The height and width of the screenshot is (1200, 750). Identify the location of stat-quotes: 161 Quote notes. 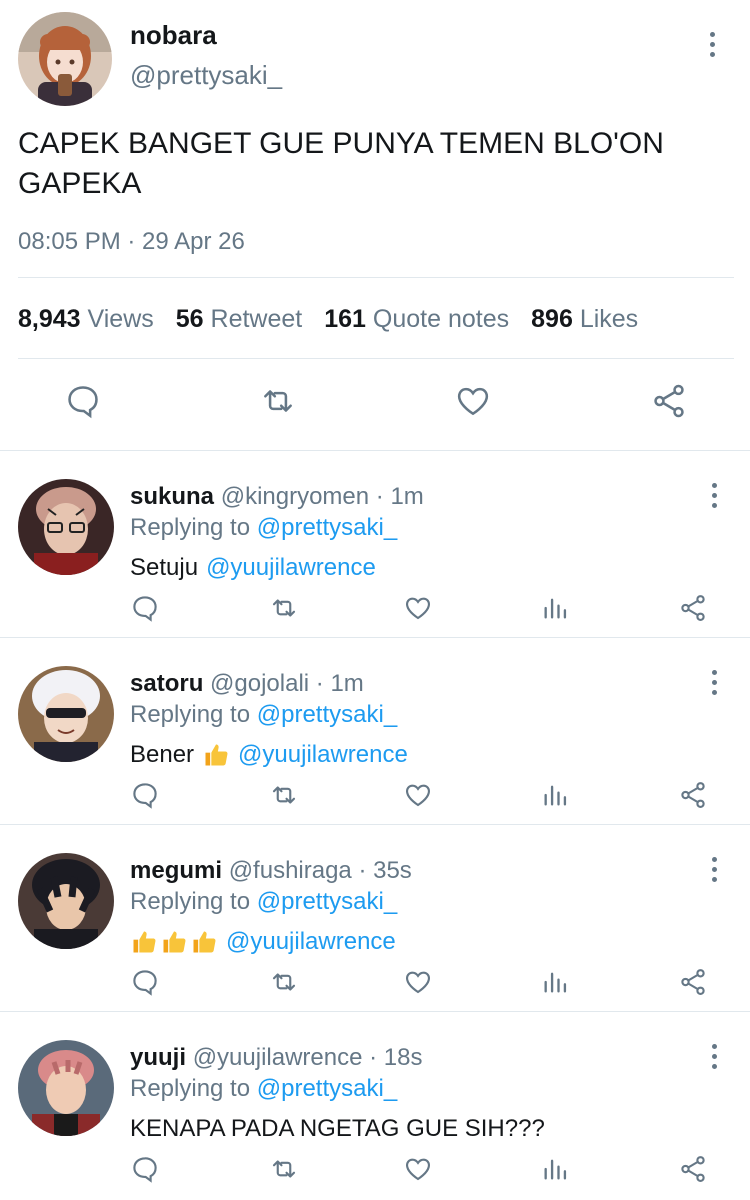
(416, 319).